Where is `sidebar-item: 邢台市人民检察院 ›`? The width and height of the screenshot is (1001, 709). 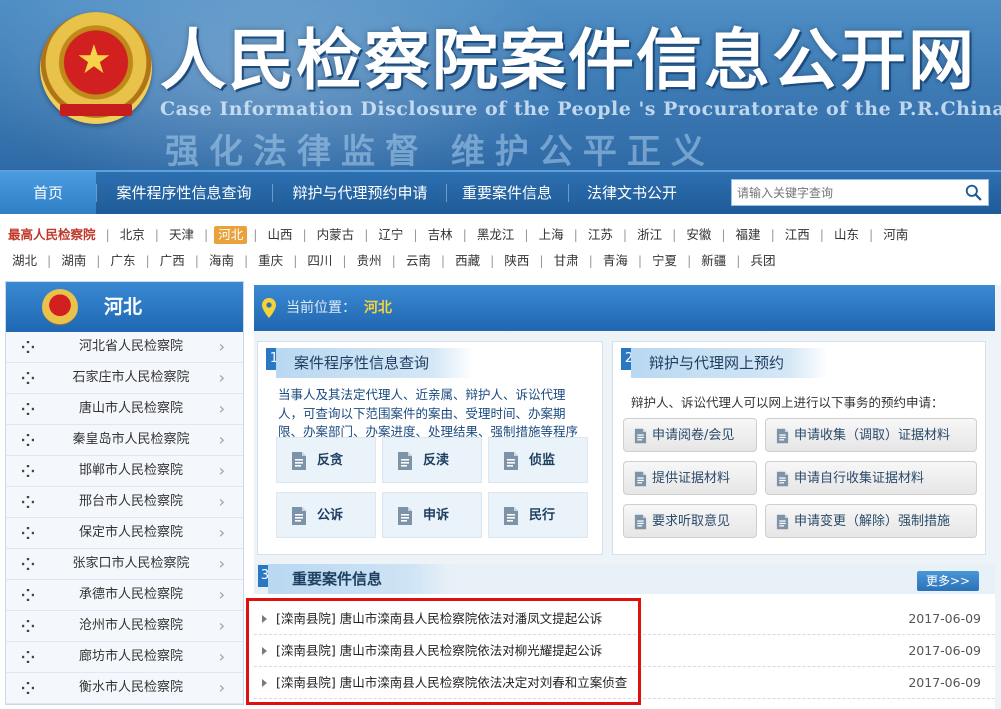 sidebar-item: 邢台市人民检察院 › is located at coordinates (124, 502).